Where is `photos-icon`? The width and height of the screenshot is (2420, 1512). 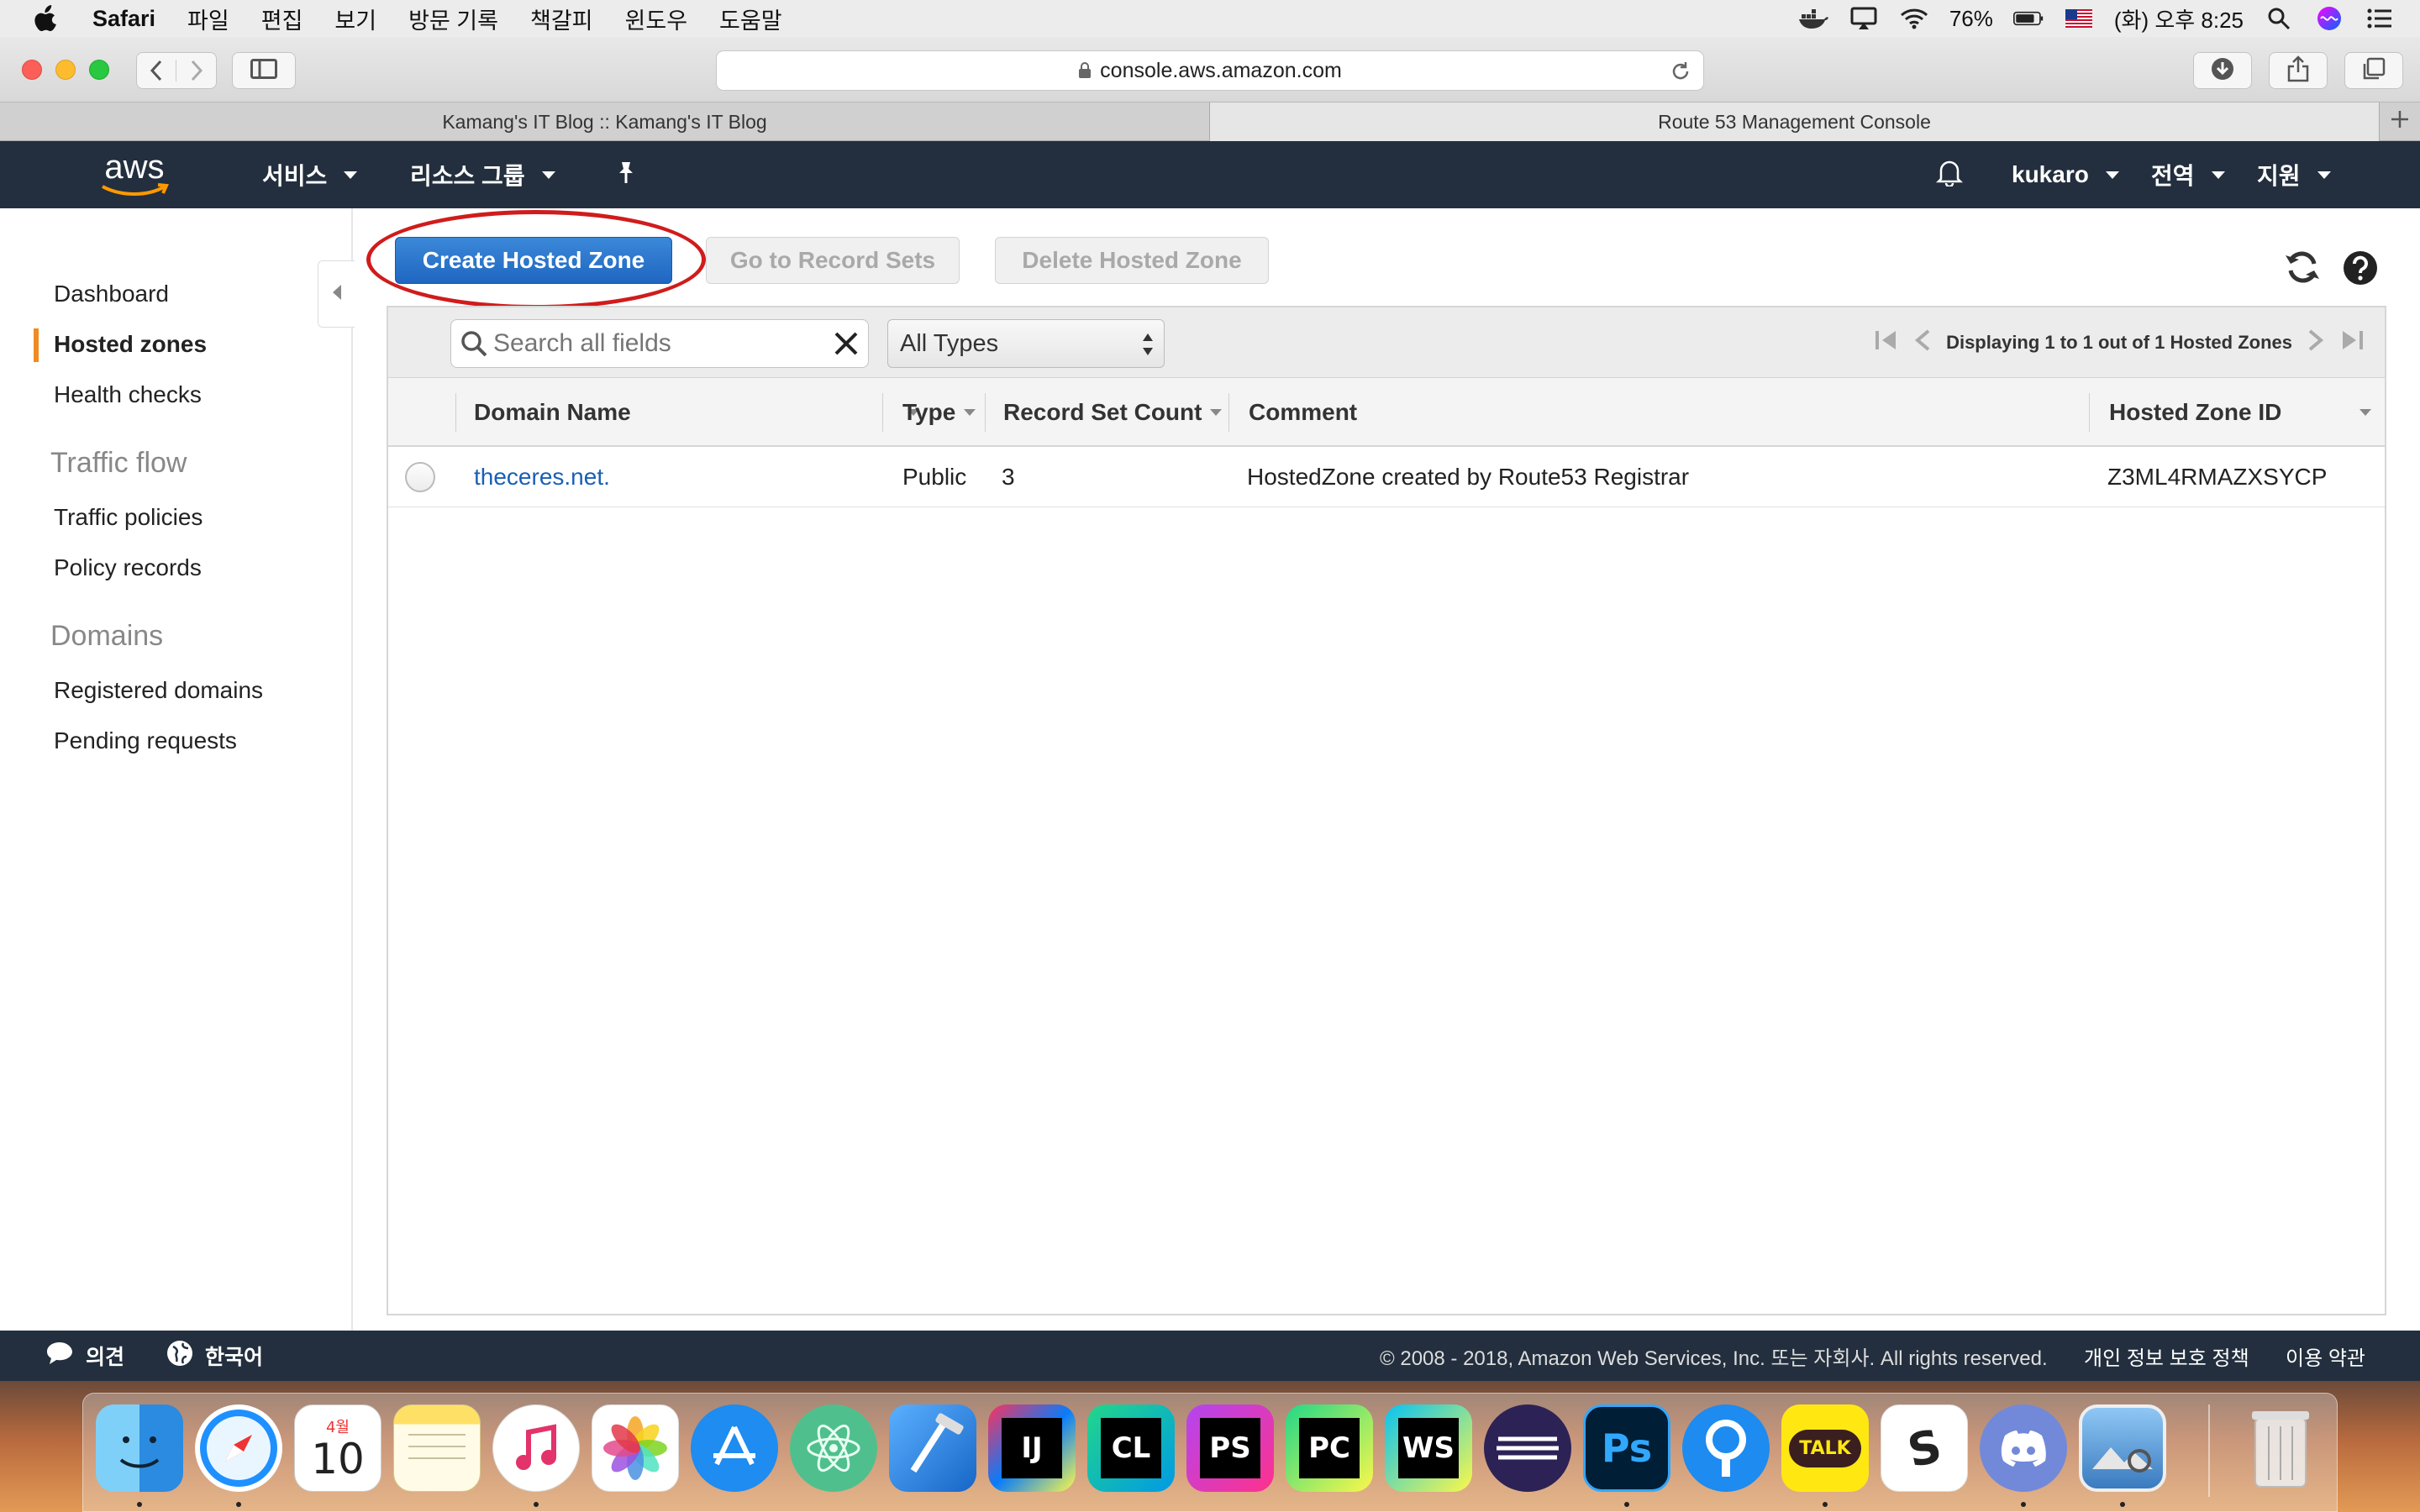 photos-icon is located at coordinates (635, 1448).